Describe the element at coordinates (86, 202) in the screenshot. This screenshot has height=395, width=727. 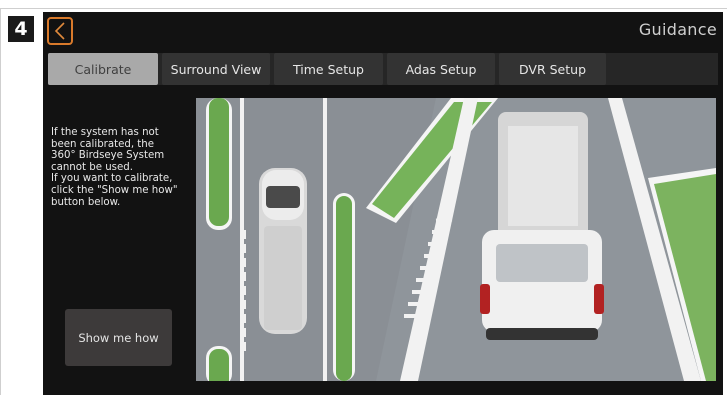
I see `info-line: button below.` at that location.